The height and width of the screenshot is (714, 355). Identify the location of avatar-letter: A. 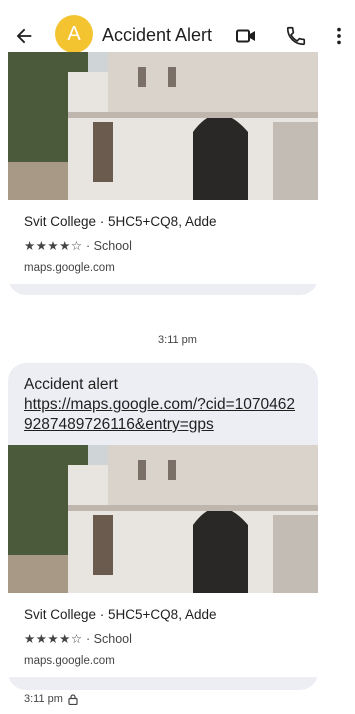
(74, 33).